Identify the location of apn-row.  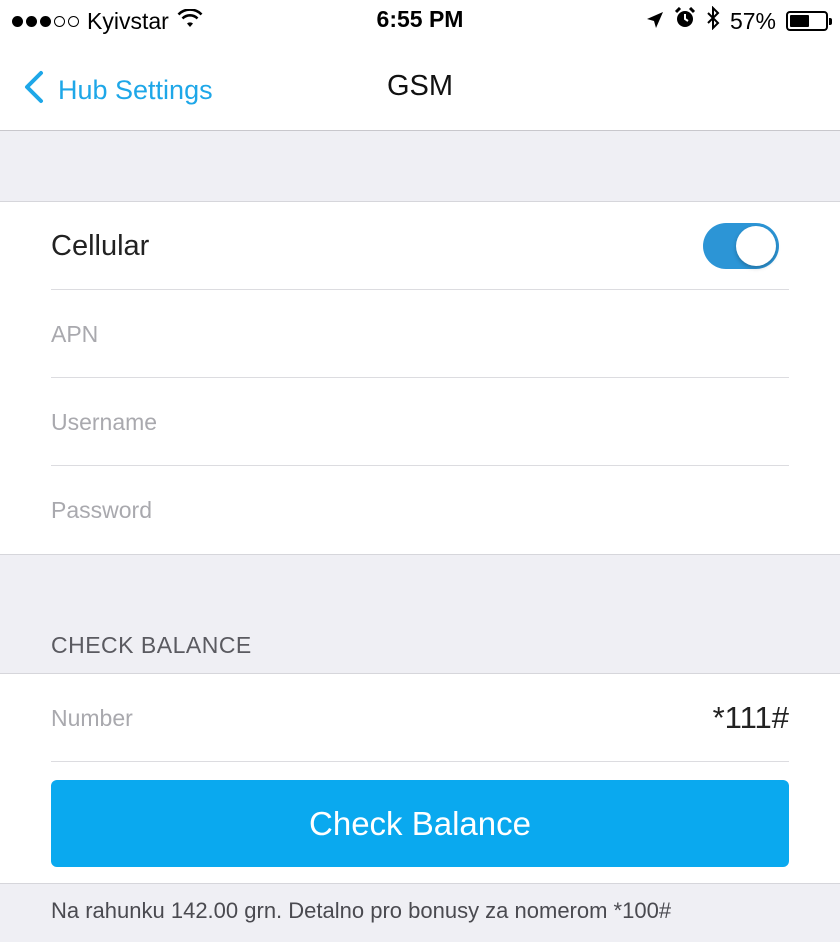
(420, 334).